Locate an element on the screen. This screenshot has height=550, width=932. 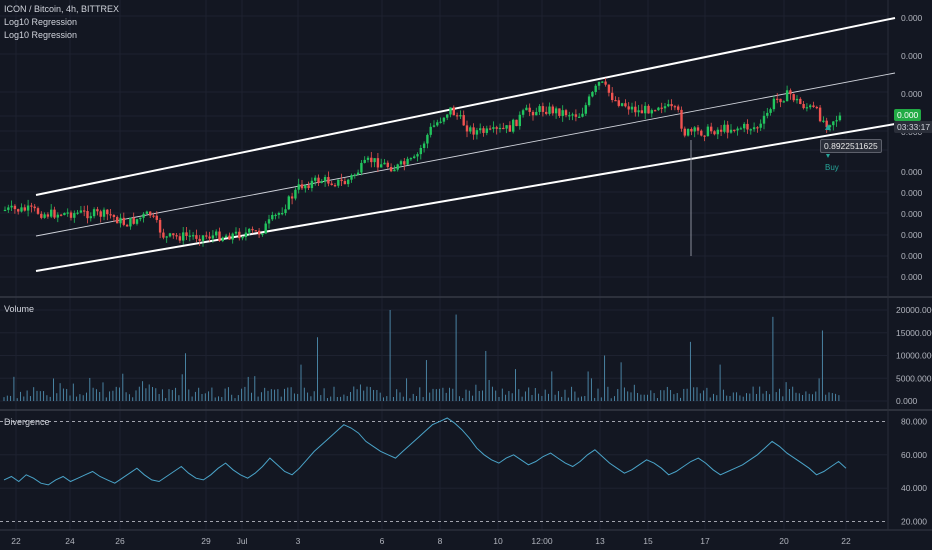
volume-tick-label: 20000.000 is located at coordinates (914, 310).